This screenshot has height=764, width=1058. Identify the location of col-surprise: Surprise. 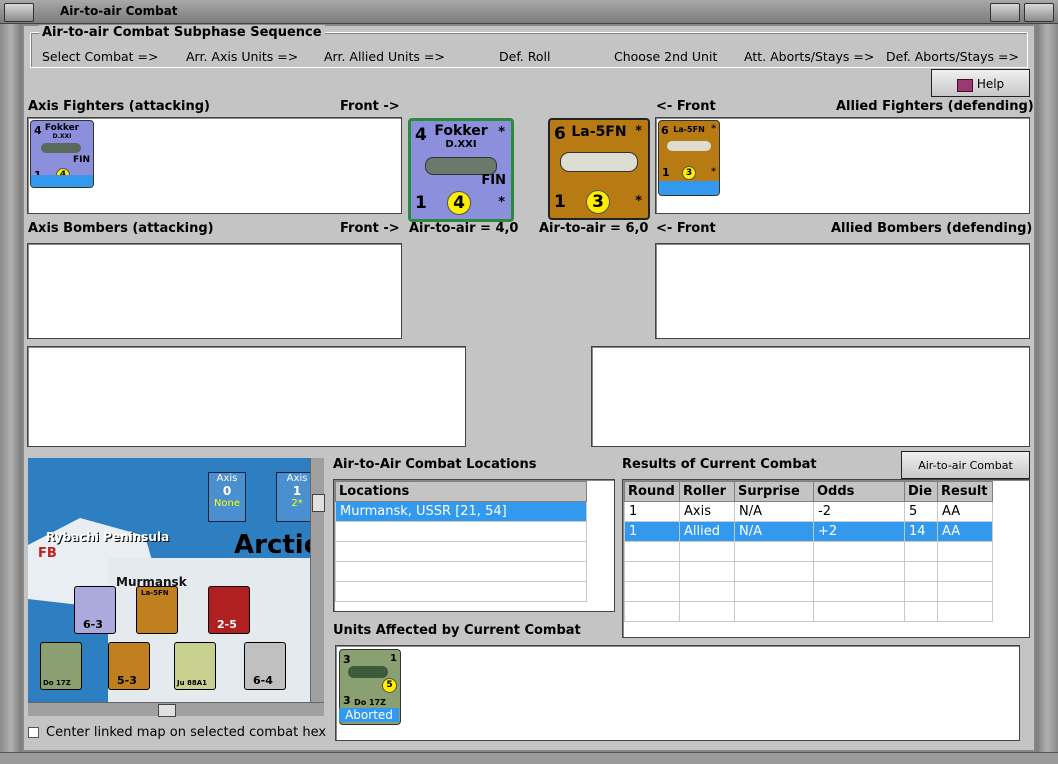
(774, 491).